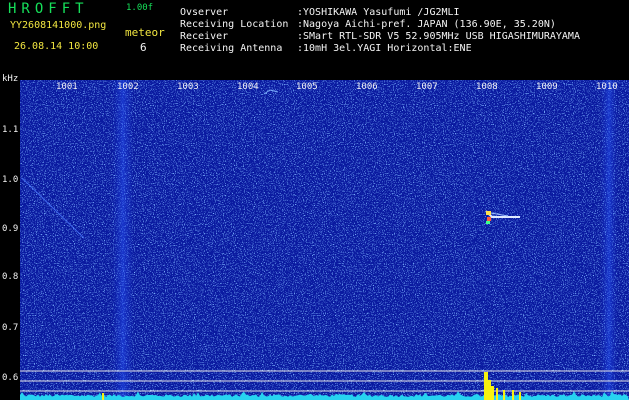 The image size is (629, 400). Describe the element at coordinates (10, 328) in the screenshot. I see `y-tick-label: 0.7` at that location.